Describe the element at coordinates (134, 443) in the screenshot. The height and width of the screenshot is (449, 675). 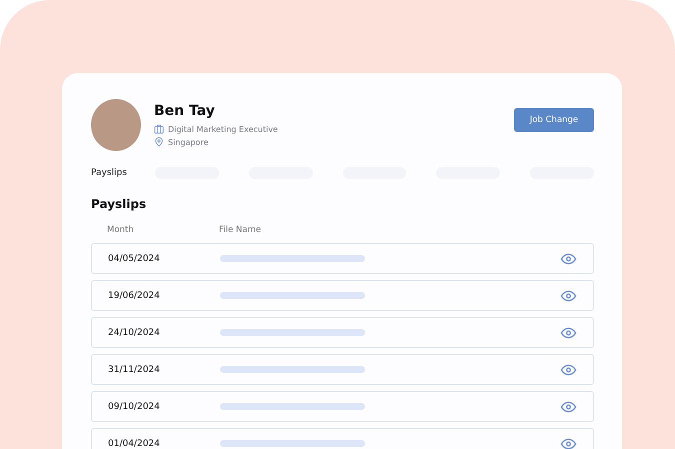
I see `month-cell-text: 01/04/2024` at that location.